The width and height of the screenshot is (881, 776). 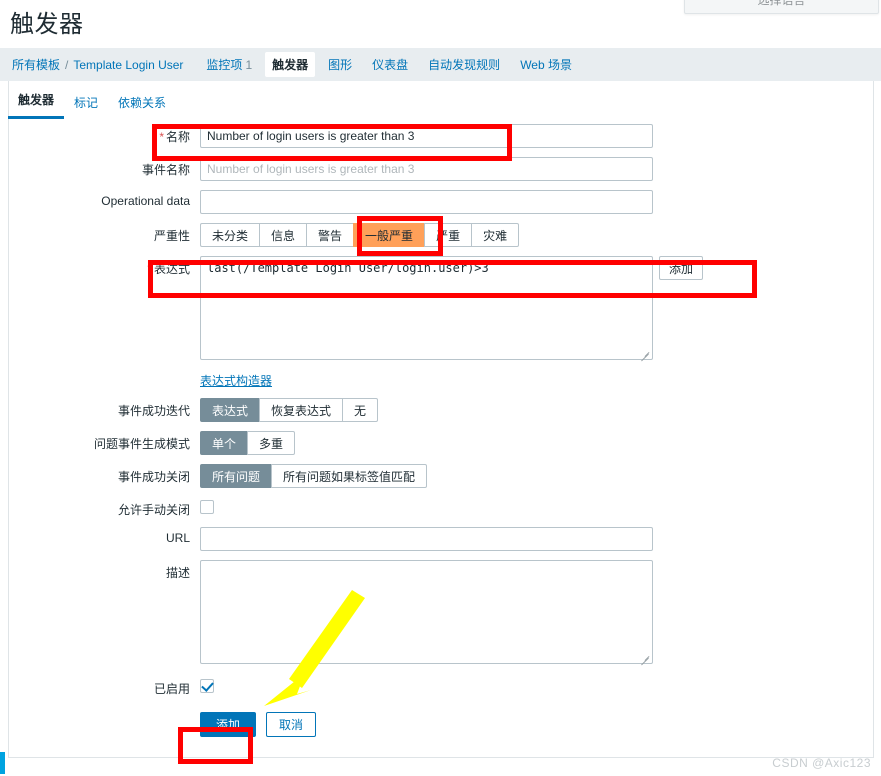 What do you see at coordinates (441, 443) in the screenshot?
I see `form-row-problem-event-generation: 问题事件生成模式 单个 多重` at bounding box center [441, 443].